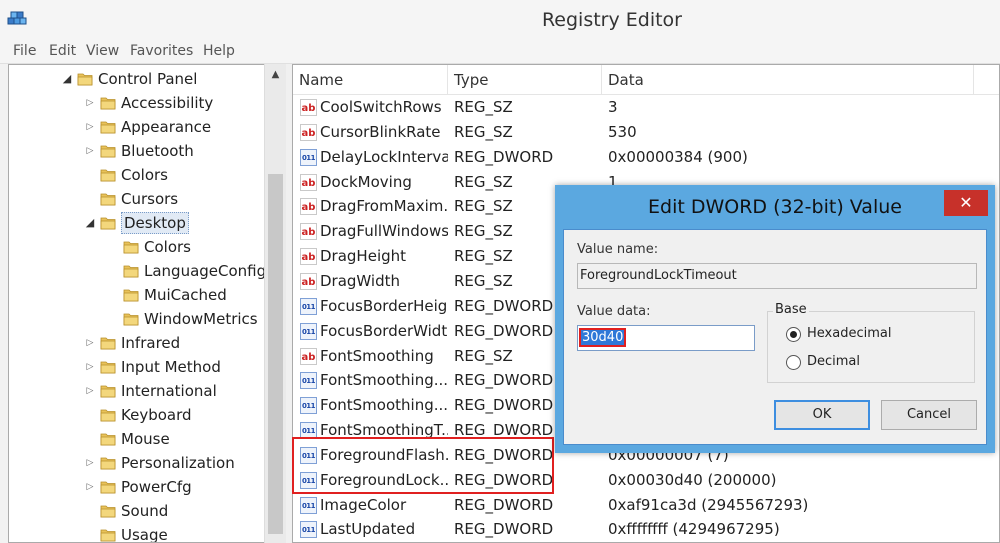  Describe the element at coordinates (139, 223) in the screenshot. I see `tree-node: ◢ Desktop` at that location.